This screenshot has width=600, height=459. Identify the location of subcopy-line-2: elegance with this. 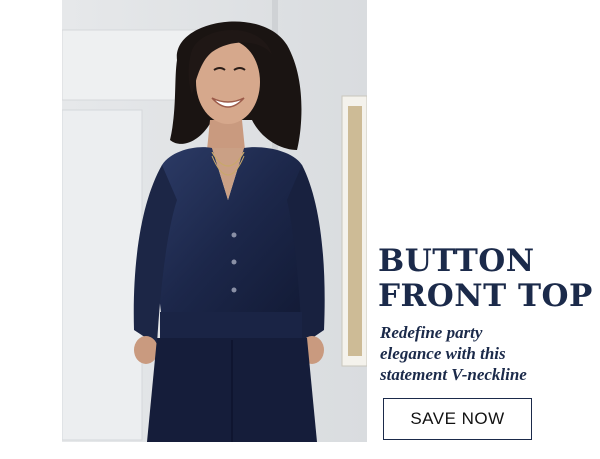
(443, 353).